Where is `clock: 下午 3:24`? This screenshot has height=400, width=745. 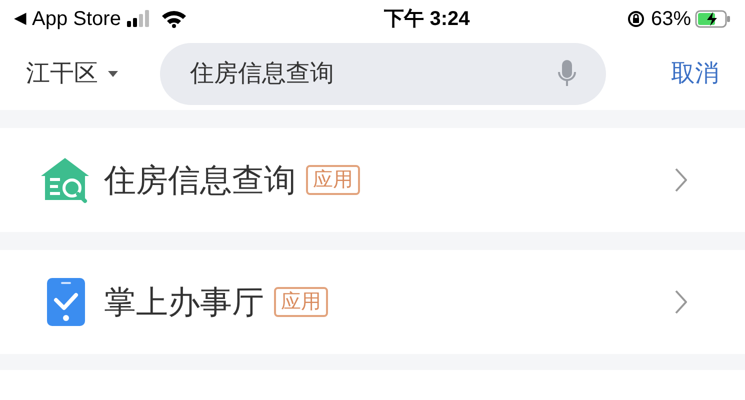
clock: 下午 3:24 is located at coordinates (427, 19).